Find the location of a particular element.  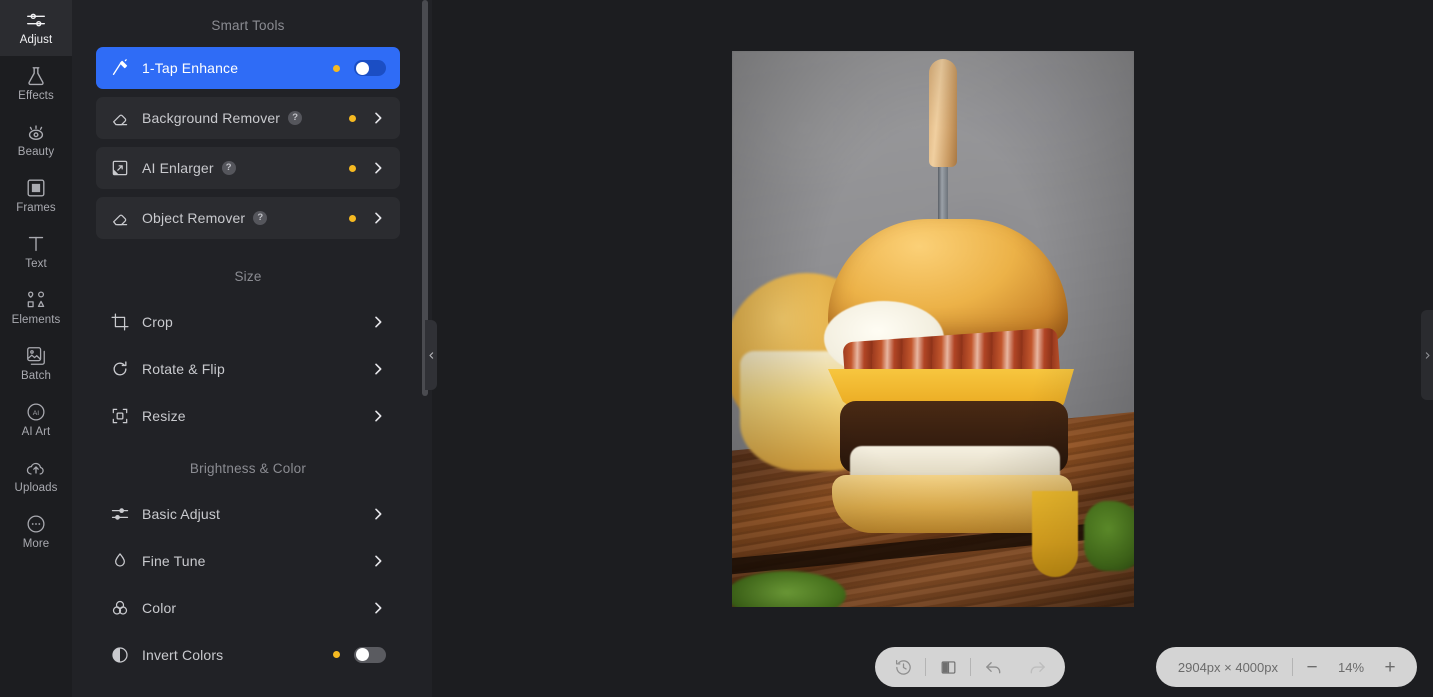

zoom-out-button: − is located at coordinates (1312, 667).